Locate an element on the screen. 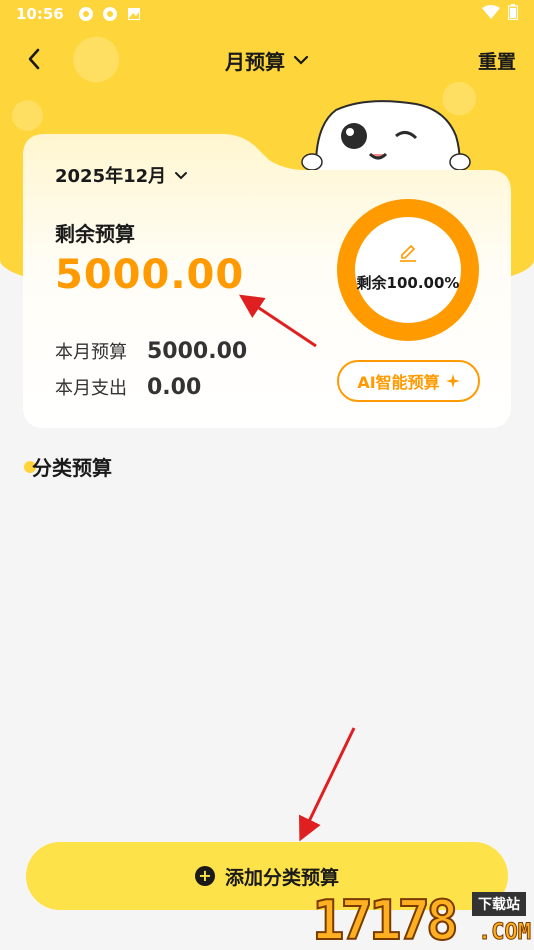 The width and height of the screenshot is (534, 950). remaining-percent-label: 剩余100.00% is located at coordinates (408, 283).